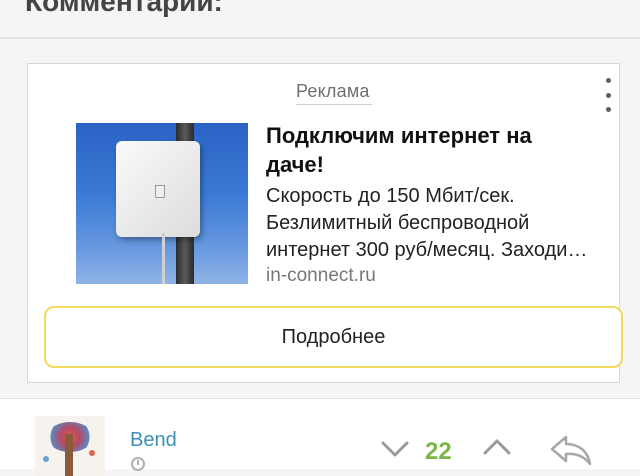 This screenshot has width=640, height=476. I want to click on ad-domain: in-connect.ru, so click(321, 276).